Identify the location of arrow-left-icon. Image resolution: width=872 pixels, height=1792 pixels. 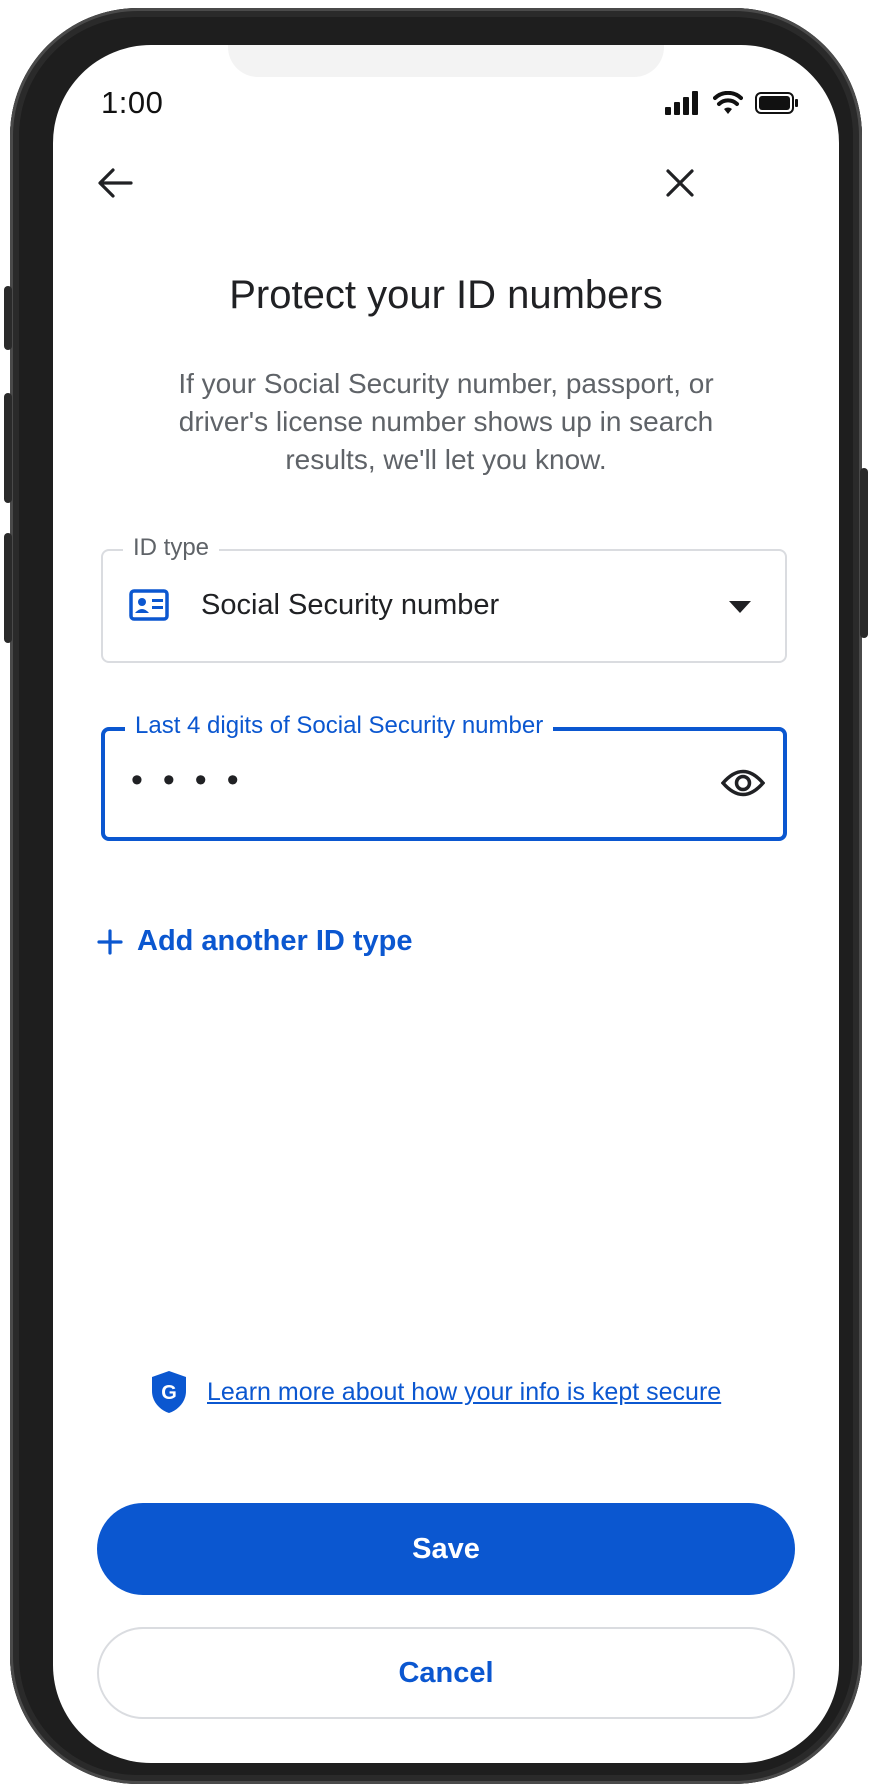
(115, 183).